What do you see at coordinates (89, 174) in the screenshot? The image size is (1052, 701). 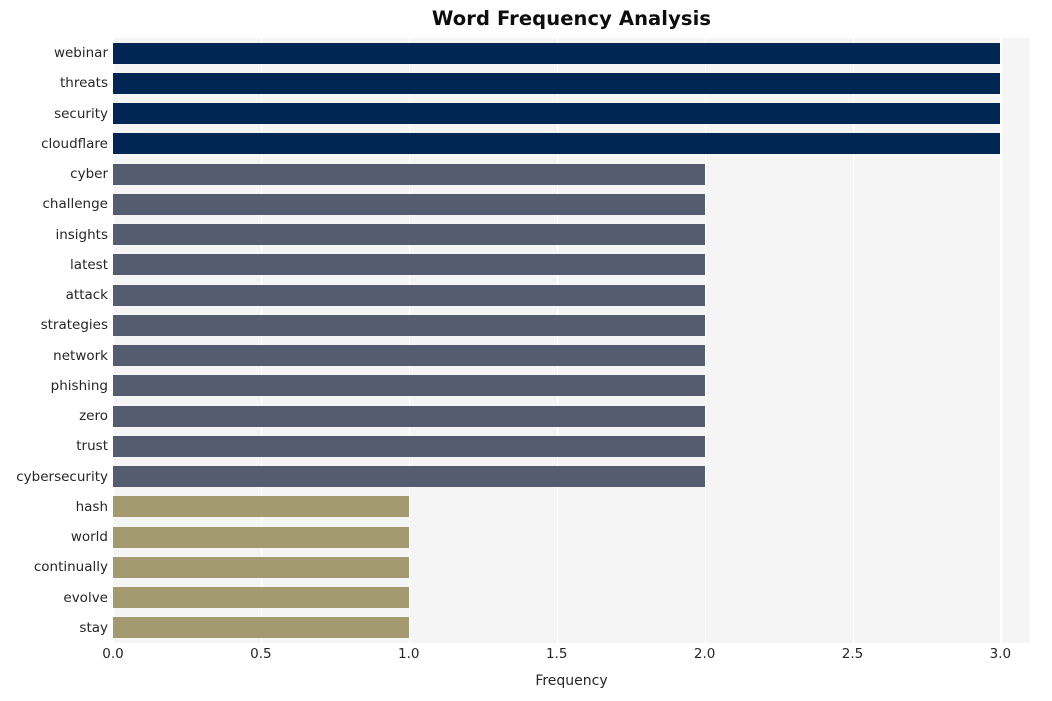 I see `y-tick-label-cyber: cyber` at bounding box center [89, 174].